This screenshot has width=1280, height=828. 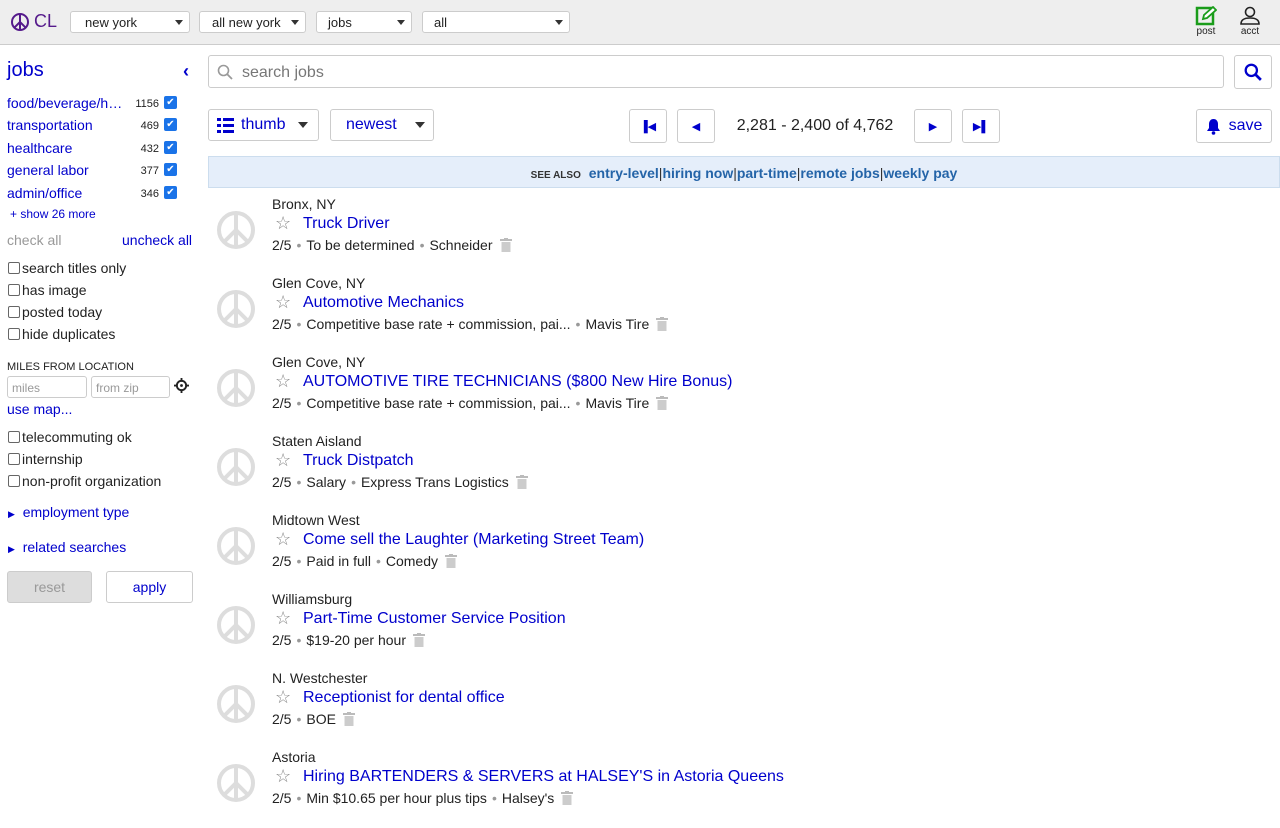 I want to click on last-page-button: ▶▌, so click(x=981, y=126).